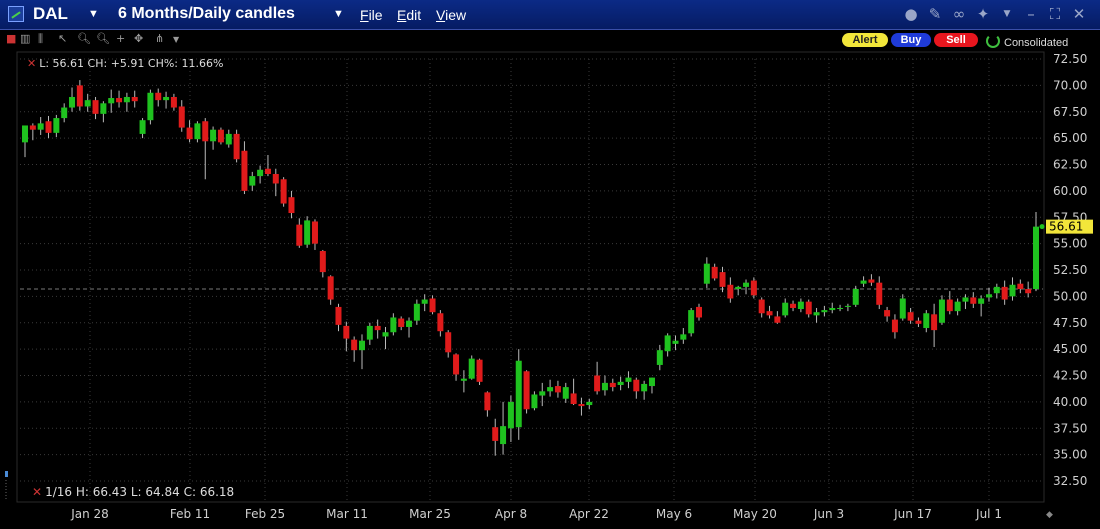 The image size is (1100, 529). What do you see at coordinates (935, 14) in the screenshot?
I see `wrench-icon: ✎` at bounding box center [935, 14].